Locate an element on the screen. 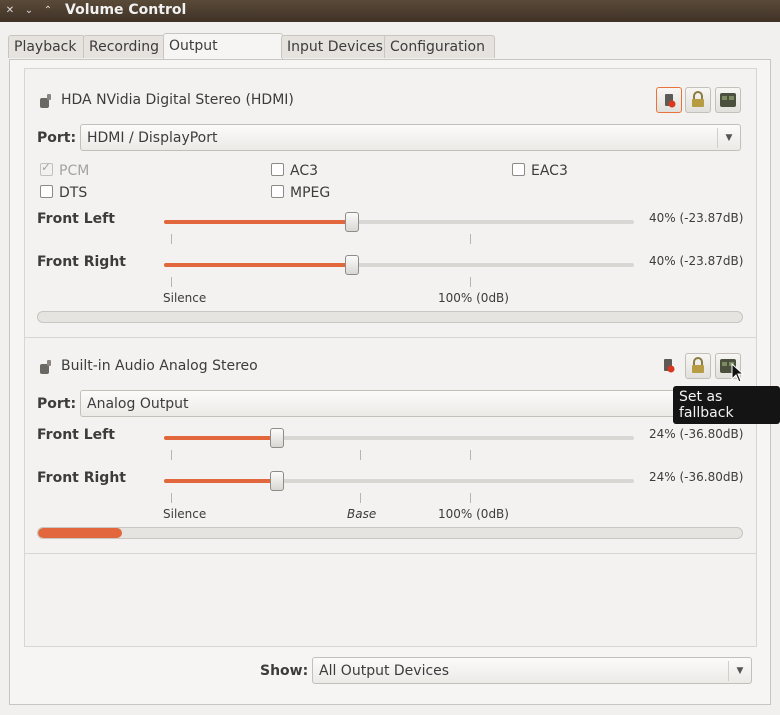 The width and height of the screenshot is (780, 715). format-checkbox-ac3: AC3 is located at coordinates (294, 171).